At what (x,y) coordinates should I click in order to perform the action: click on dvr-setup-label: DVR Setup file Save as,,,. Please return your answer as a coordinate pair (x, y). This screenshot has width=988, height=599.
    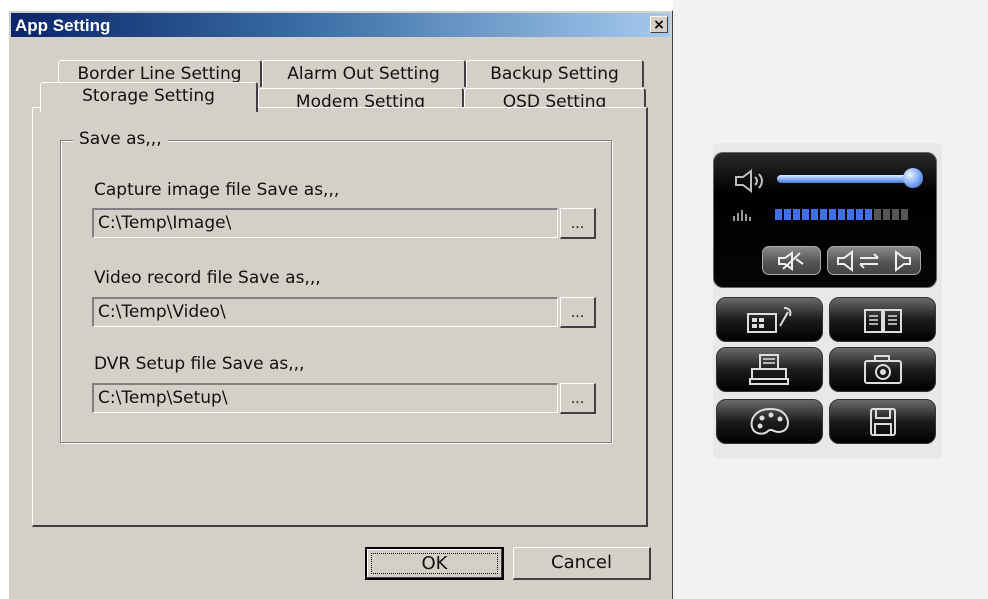
    Looking at the image, I should click on (199, 364).